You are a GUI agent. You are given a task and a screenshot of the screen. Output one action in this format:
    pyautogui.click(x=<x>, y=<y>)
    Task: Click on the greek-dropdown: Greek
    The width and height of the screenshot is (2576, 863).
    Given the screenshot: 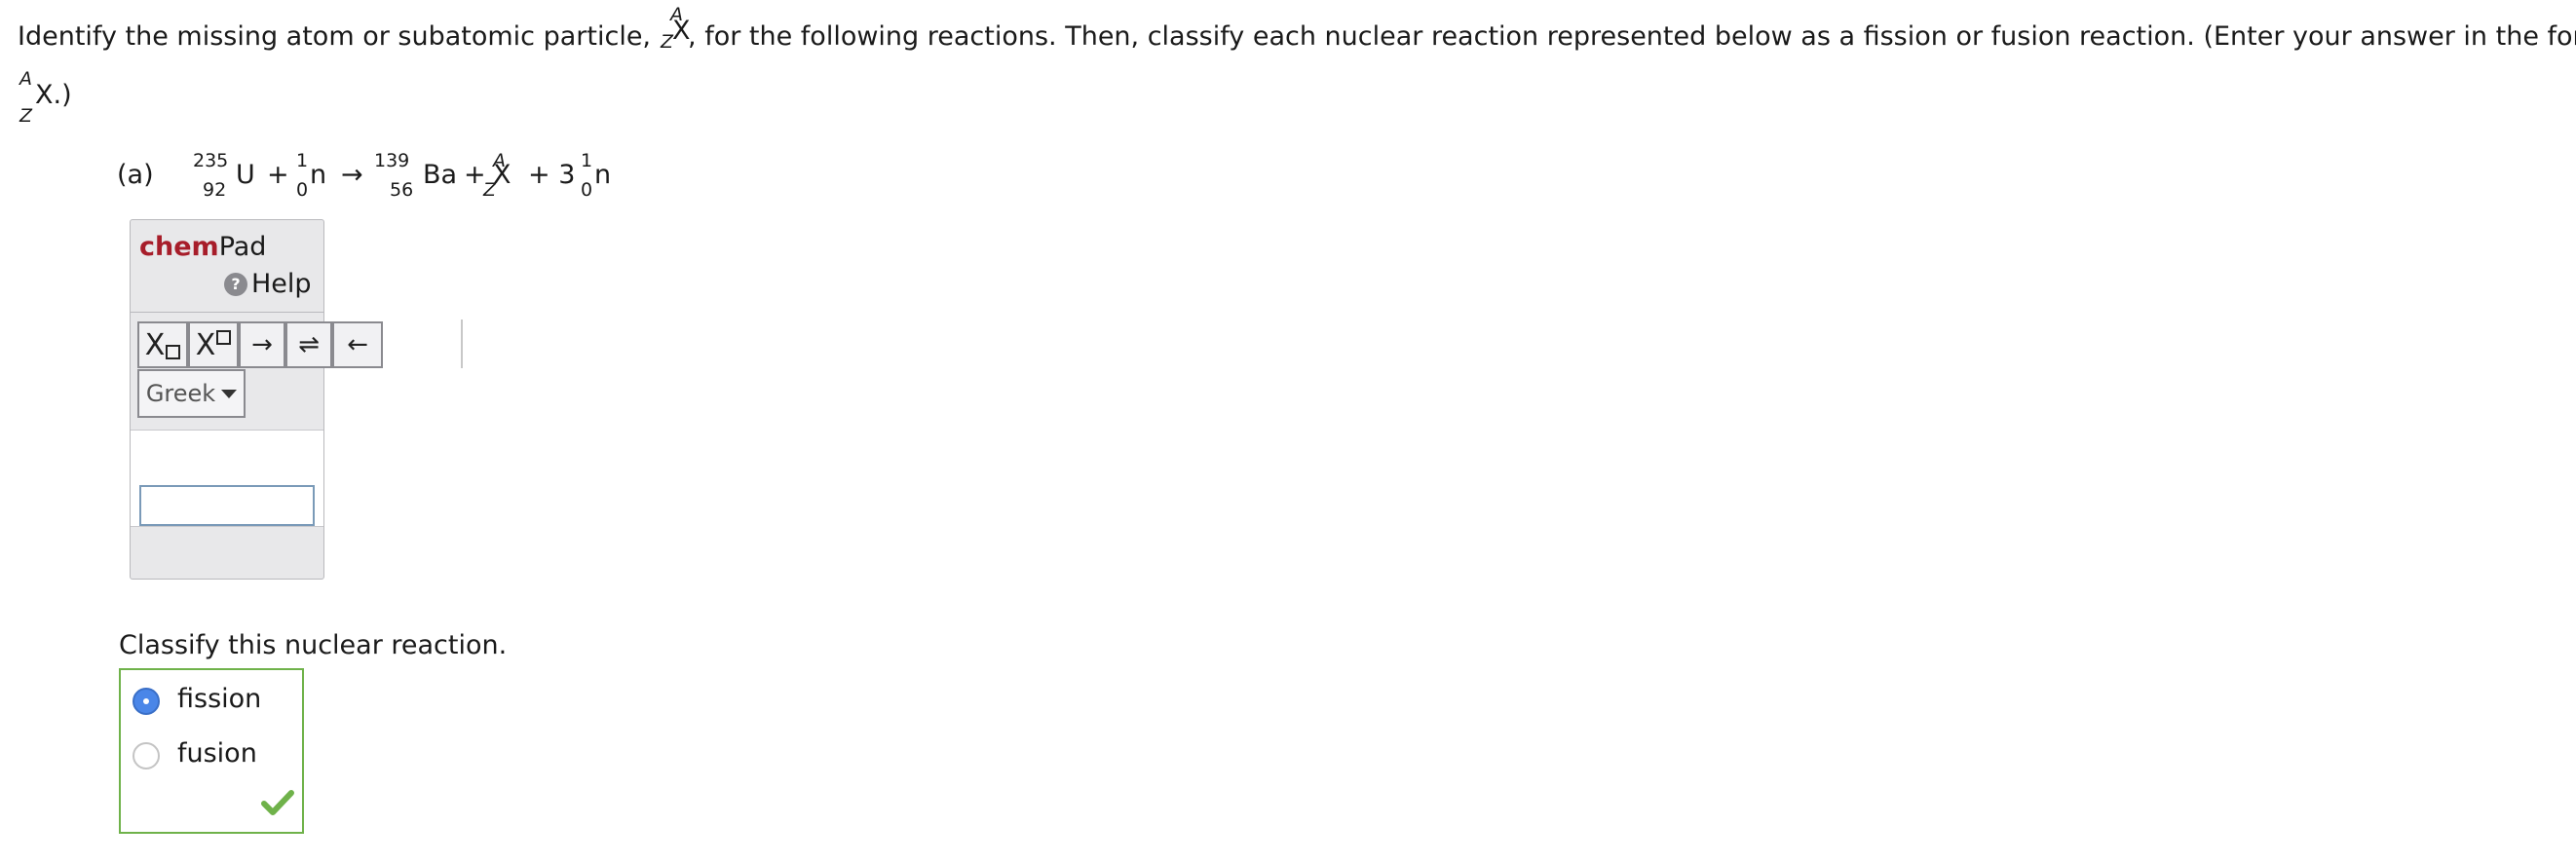 What is the action you would take?
    pyautogui.click(x=191, y=393)
    